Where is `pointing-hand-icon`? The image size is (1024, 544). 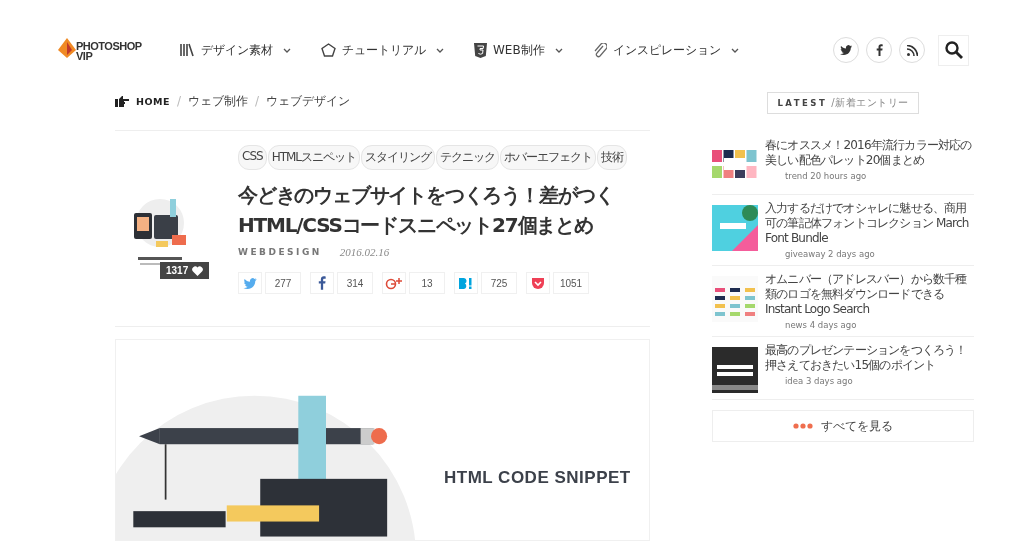
pointing-hand-icon is located at coordinates (122, 101).